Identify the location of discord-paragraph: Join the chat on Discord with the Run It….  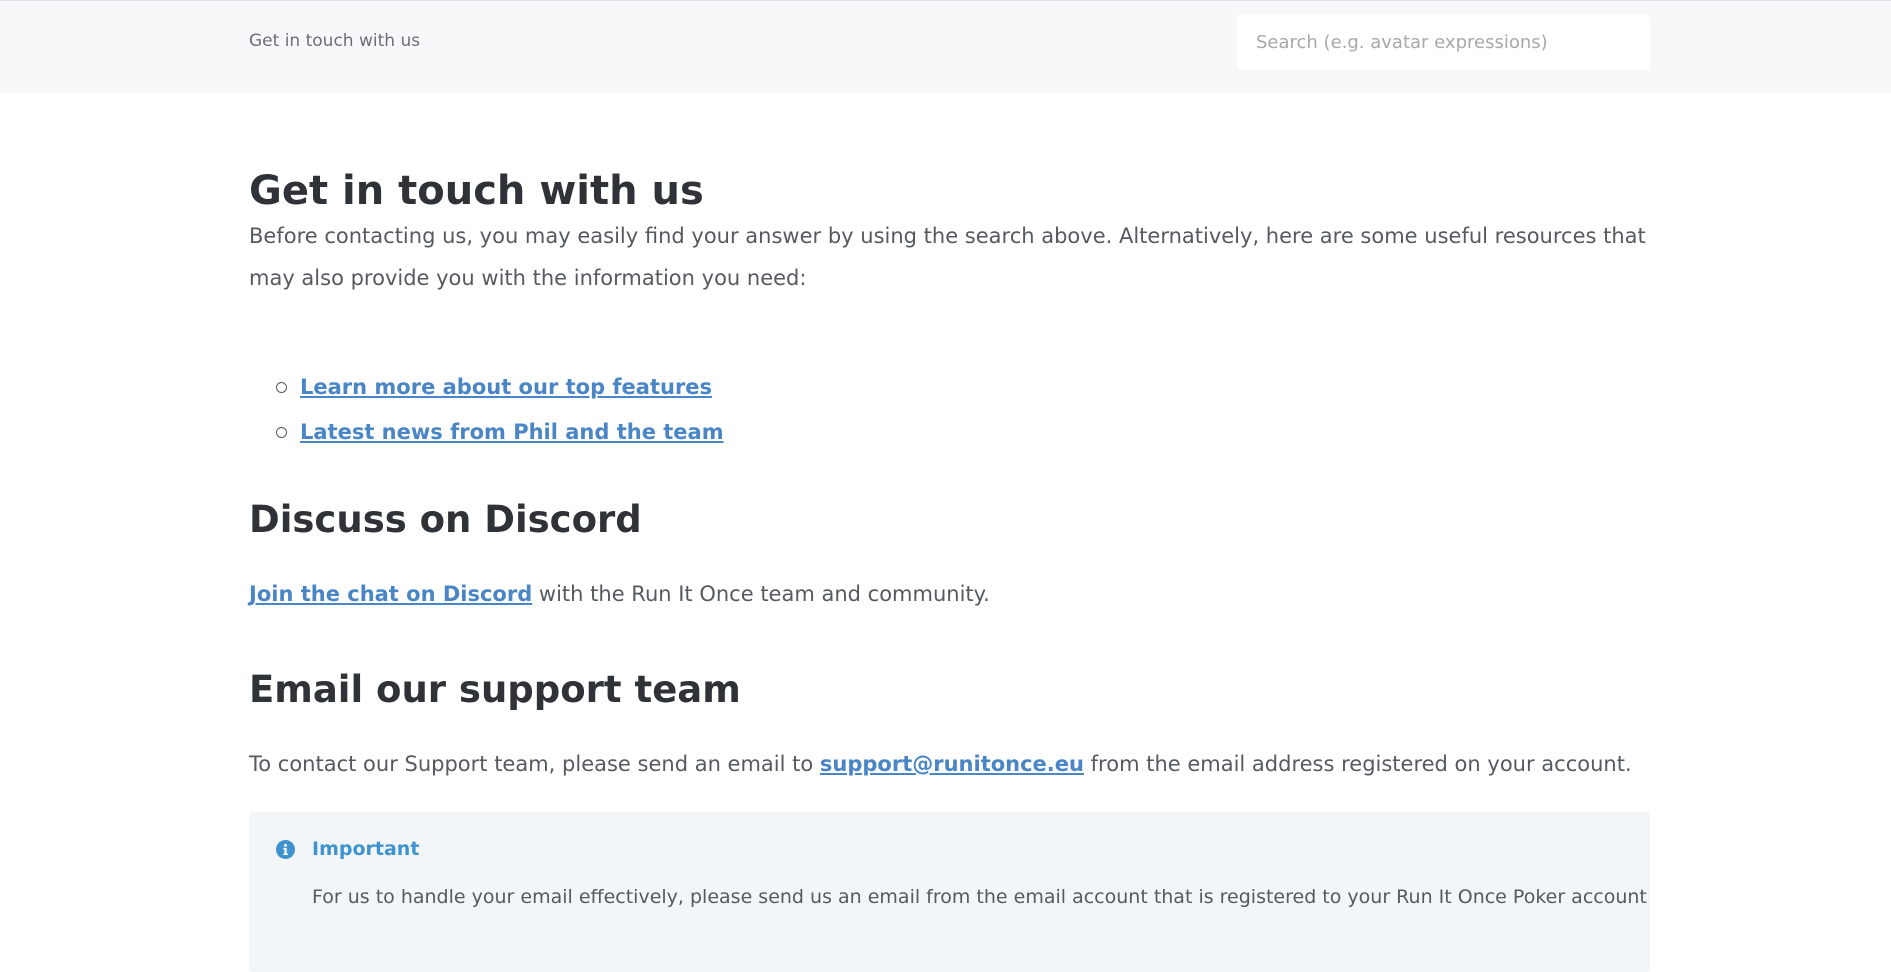
(949, 594).